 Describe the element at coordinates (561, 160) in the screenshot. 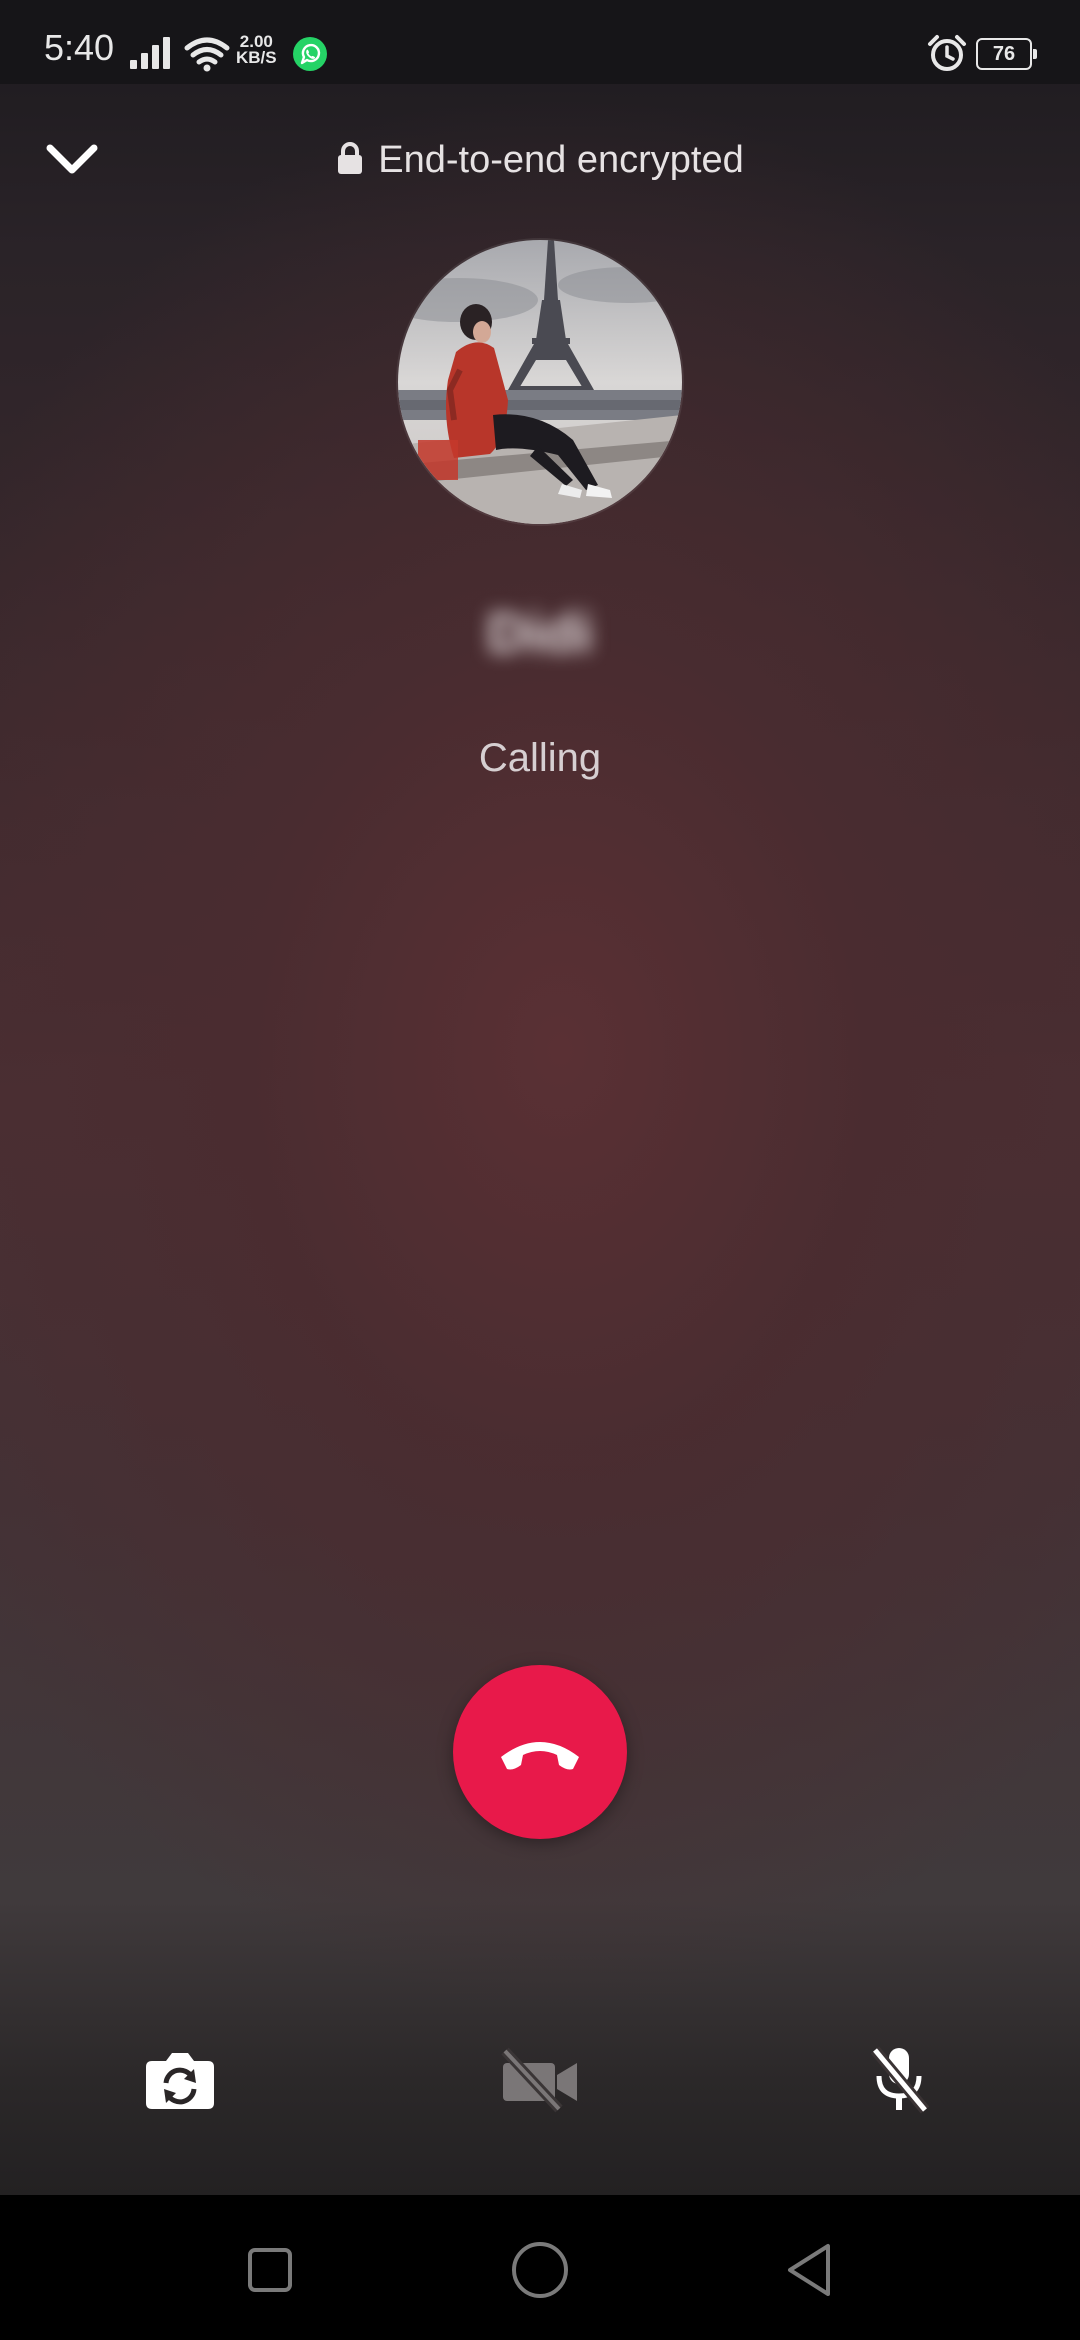

I see `encryption-label: End-to-end encrypted` at that location.